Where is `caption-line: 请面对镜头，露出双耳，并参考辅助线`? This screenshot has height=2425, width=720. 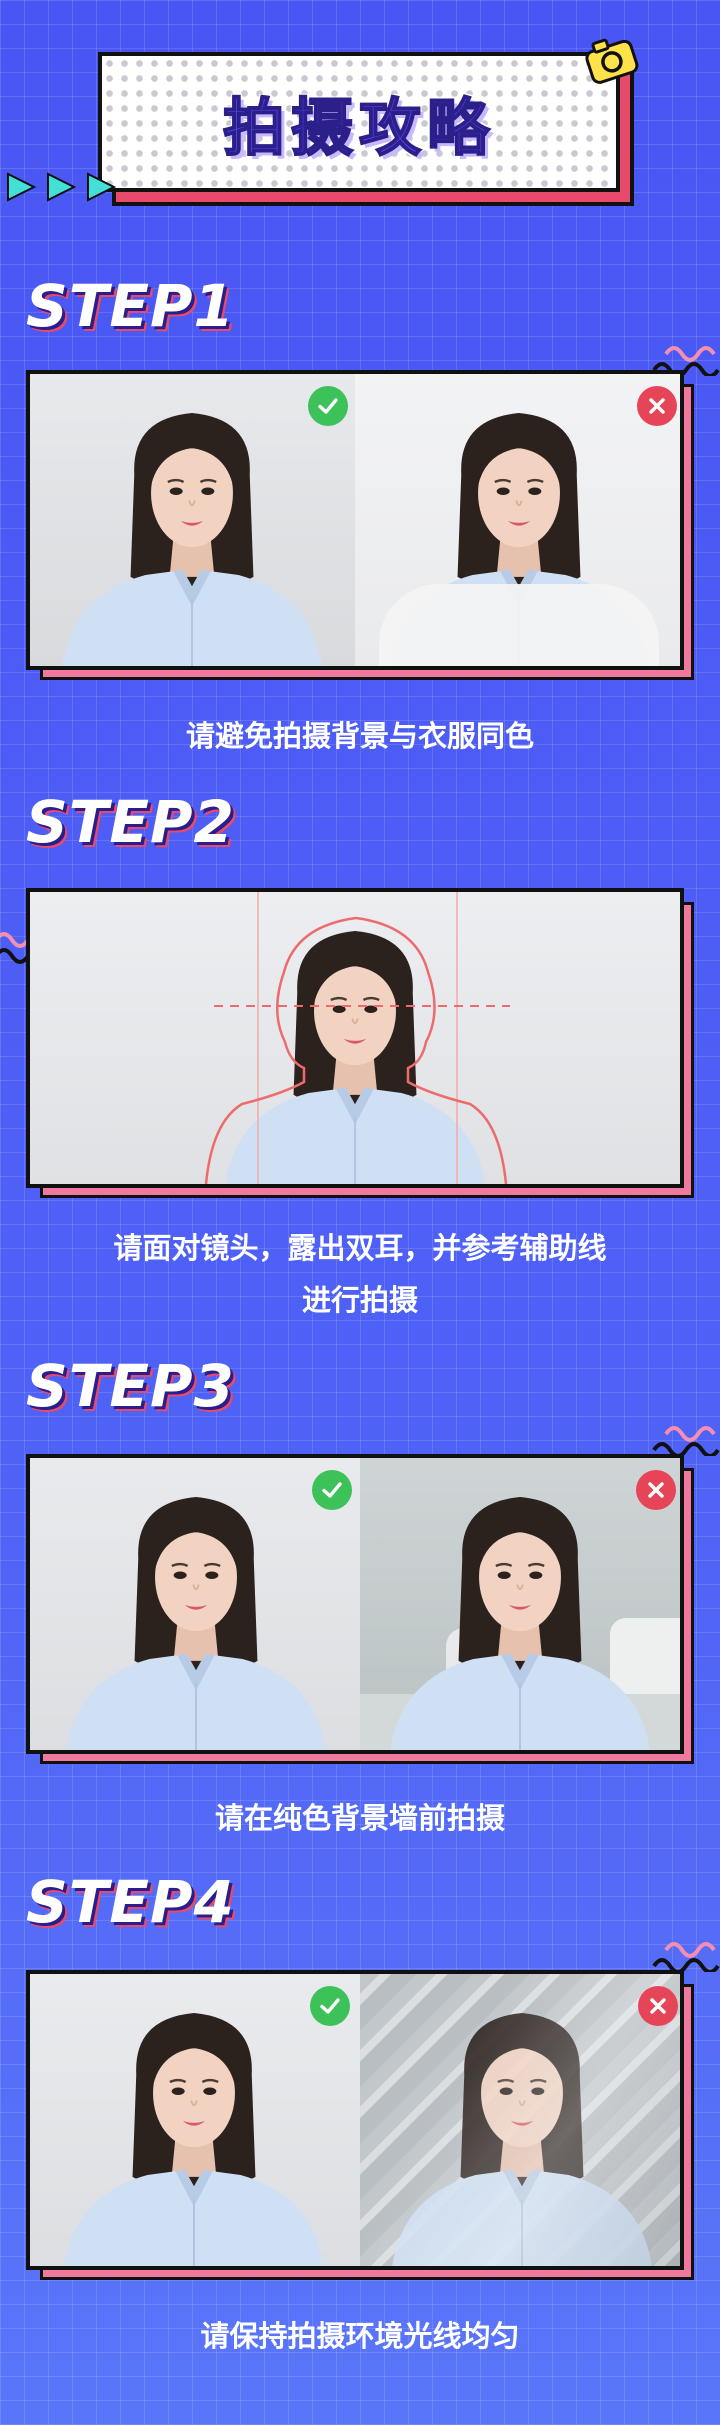
caption-line: 请面对镜头，露出双耳，并参考辅助线 is located at coordinates (360, 1248).